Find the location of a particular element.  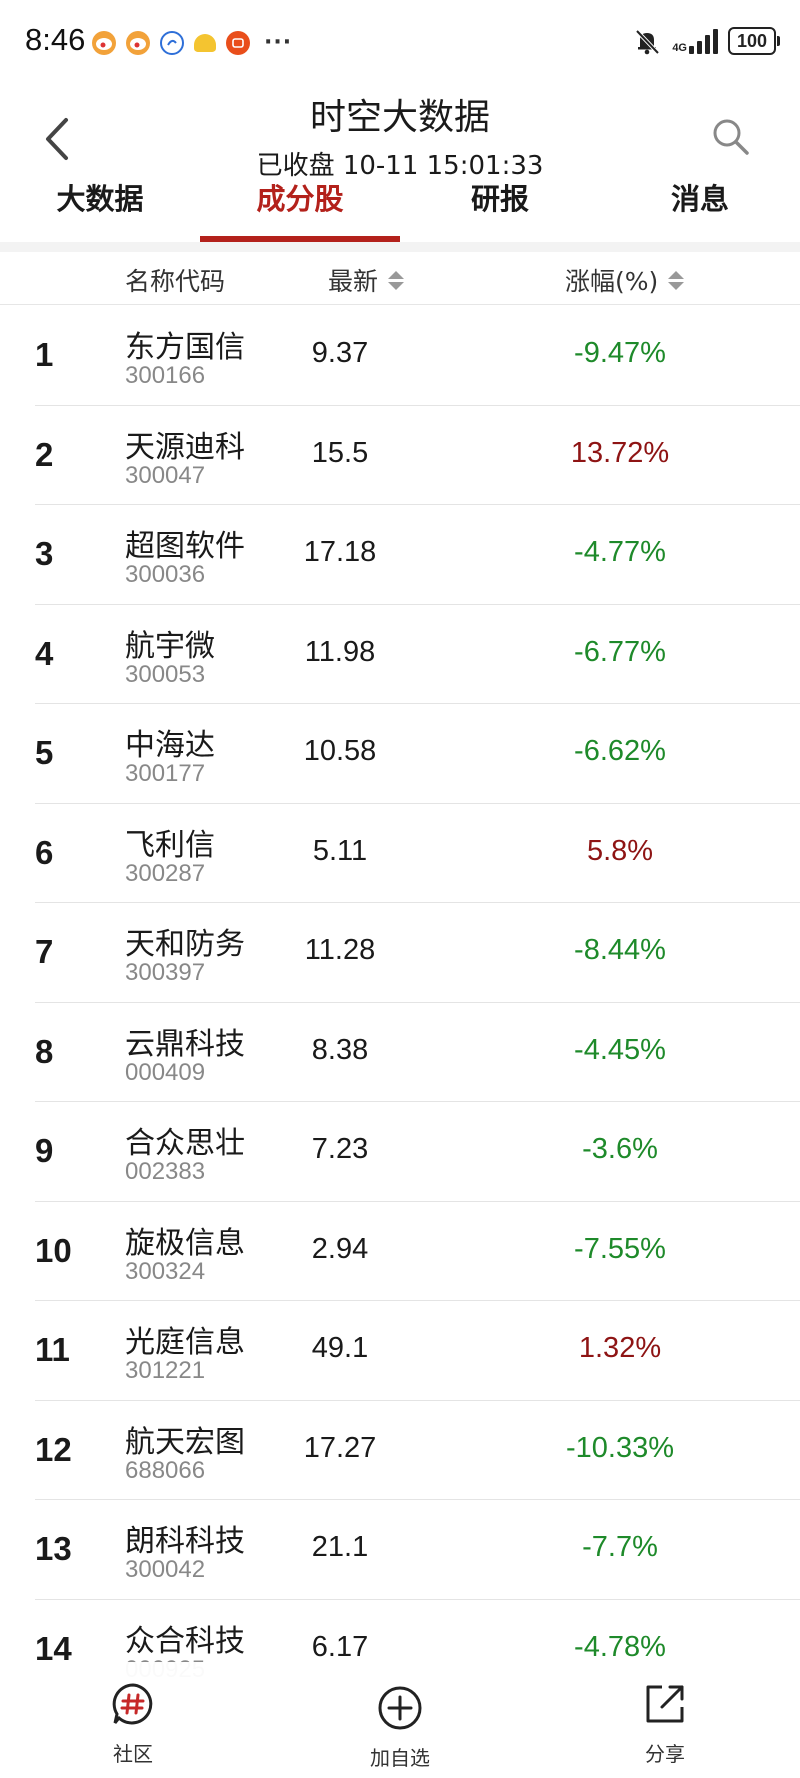

change-percent: -4.77% is located at coordinates (620, 552).